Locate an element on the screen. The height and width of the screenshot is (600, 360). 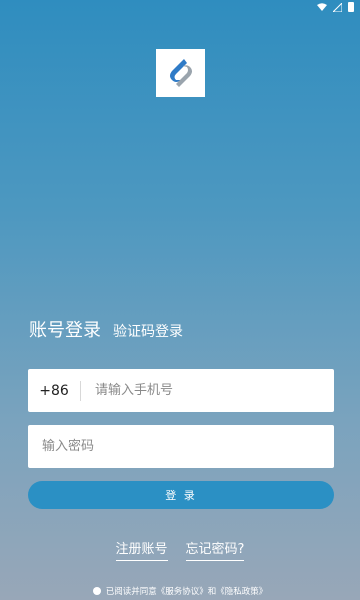
phone-field: +86 is located at coordinates (181, 390).